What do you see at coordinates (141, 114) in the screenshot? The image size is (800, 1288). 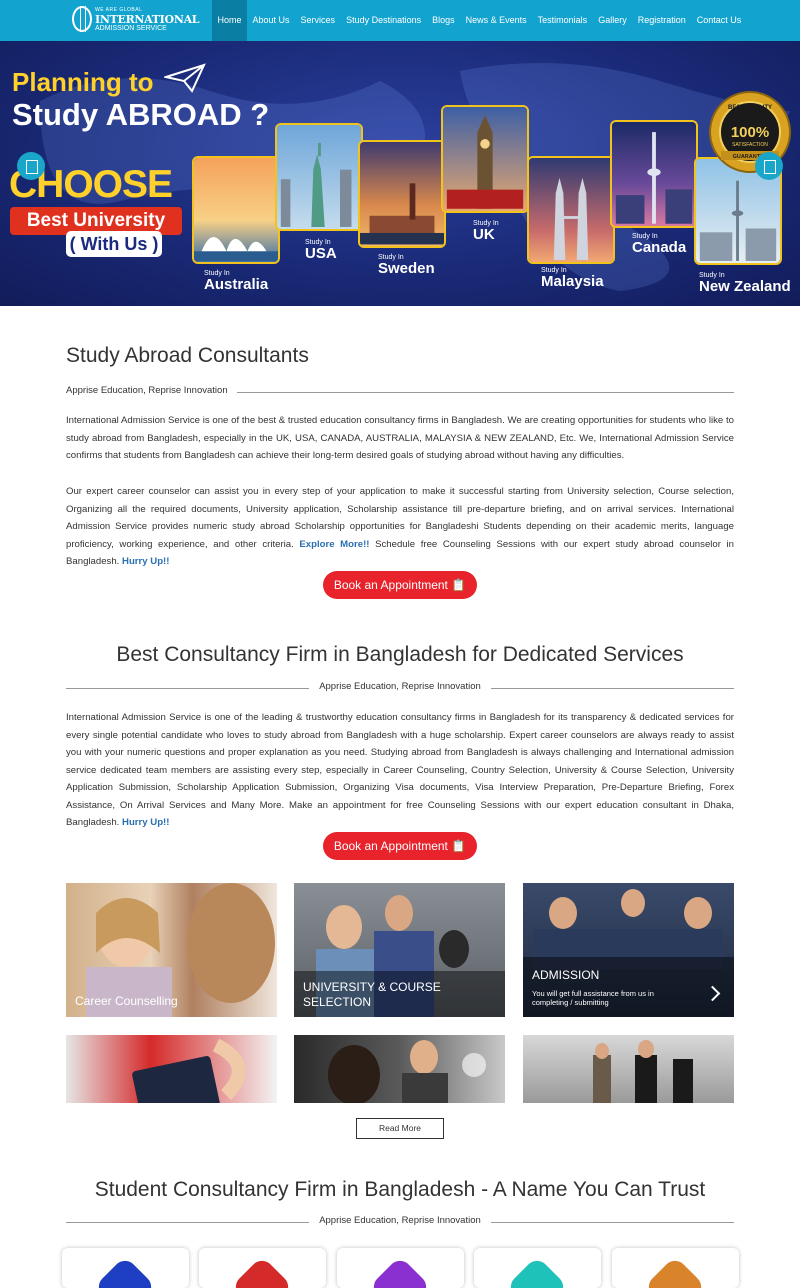 I see `hero-line2: Study ABROAD ?` at bounding box center [141, 114].